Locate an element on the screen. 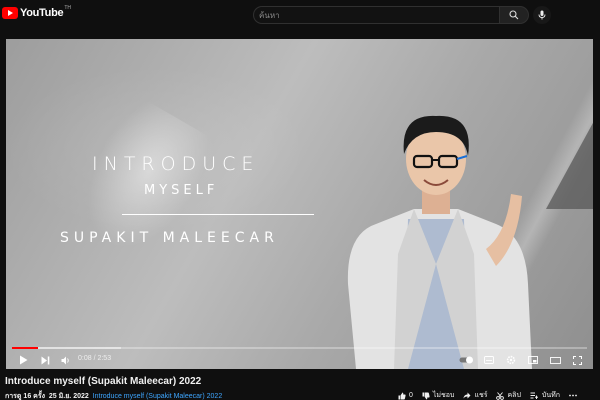 The image size is (600, 400). youtube-logo-icon is located at coordinates (10, 13).